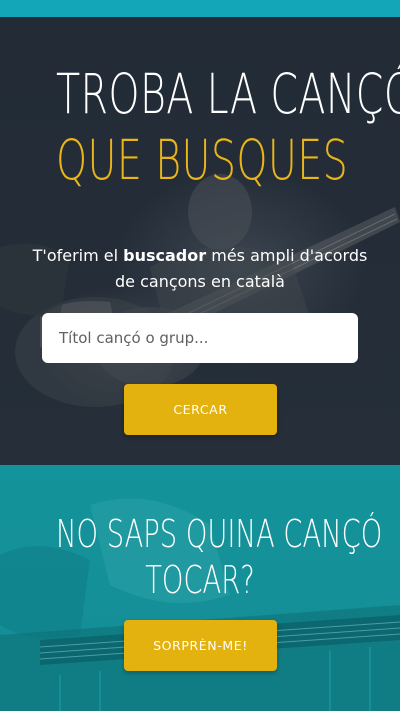 This screenshot has width=400, height=711. What do you see at coordinates (200, 645) in the screenshot?
I see `surprise-me-button: SORPRÈN-ME!` at bounding box center [200, 645].